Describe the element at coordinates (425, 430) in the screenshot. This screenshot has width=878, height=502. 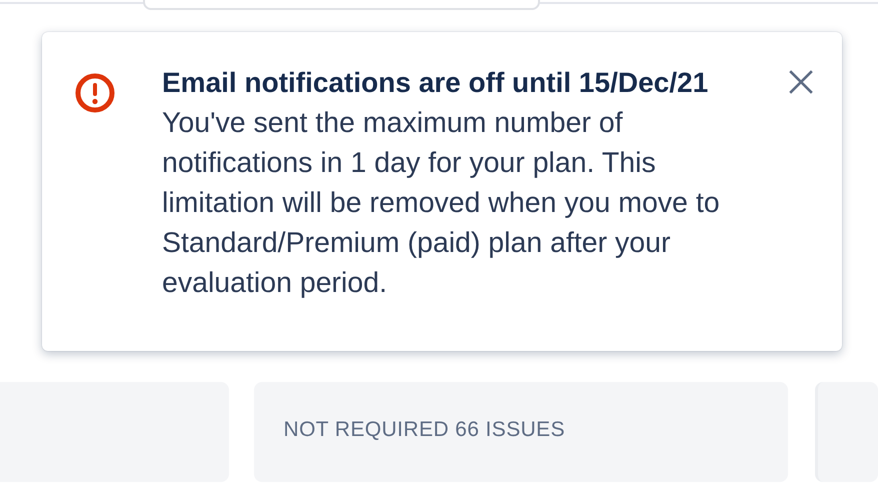
I see `column-title: NOT REQUIRED 66 ISSUES` at that location.